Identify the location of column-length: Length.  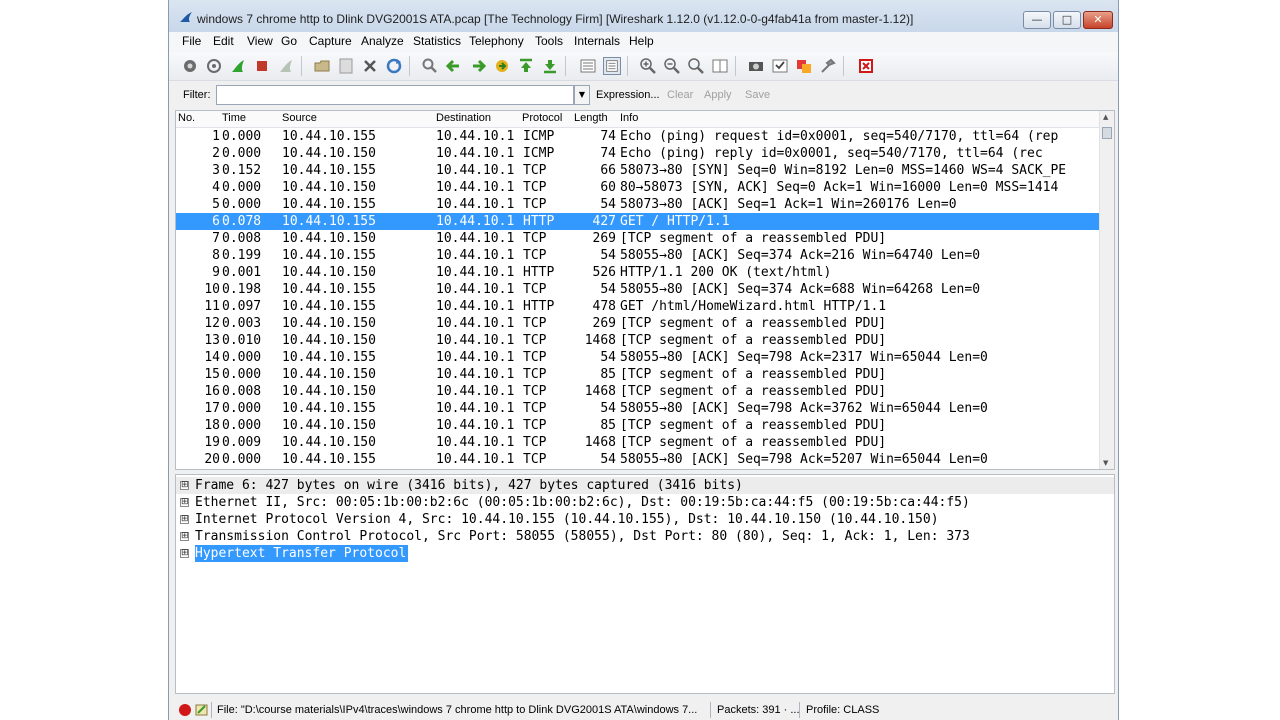
(591, 118).